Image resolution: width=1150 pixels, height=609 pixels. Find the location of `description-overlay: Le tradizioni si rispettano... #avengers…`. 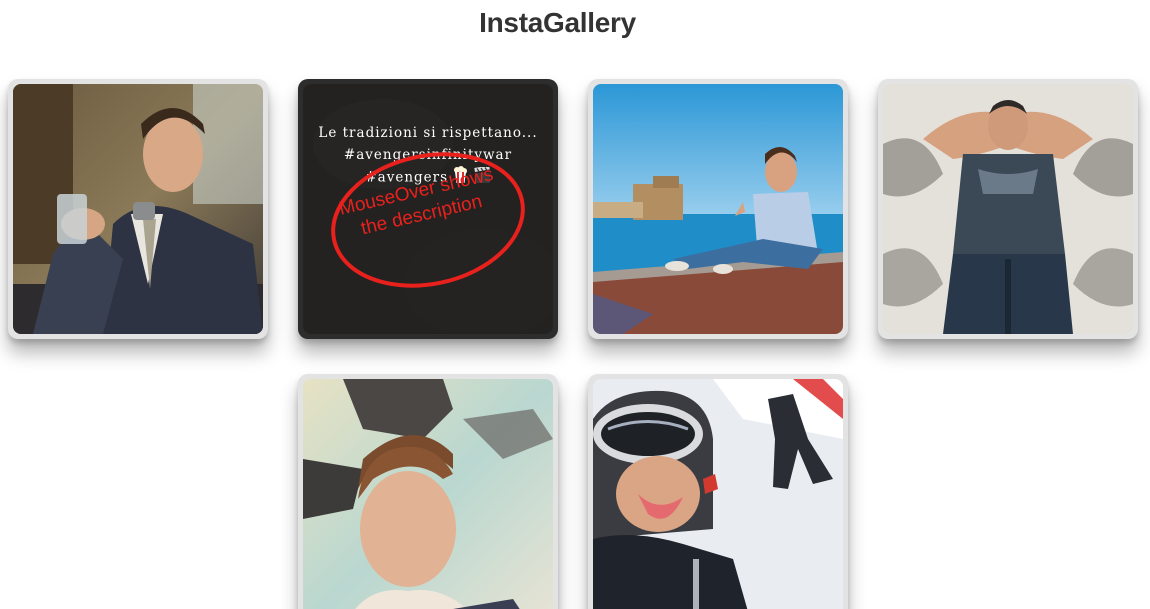

description-overlay: Le tradizioni si rispettano... #avengers… is located at coordinates (428, 209).